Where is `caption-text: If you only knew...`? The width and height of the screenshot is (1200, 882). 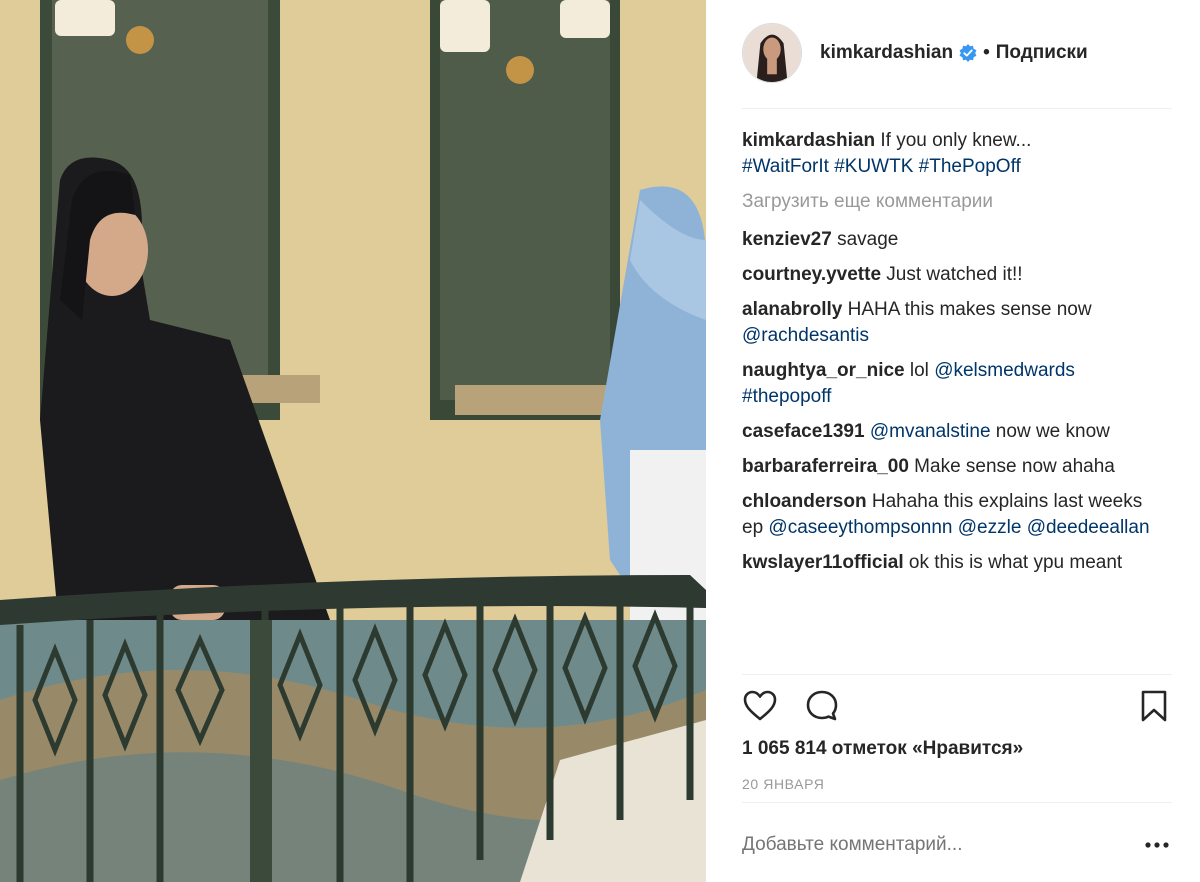 caption-text: If you only knew... is located at coordinates (953, 140).